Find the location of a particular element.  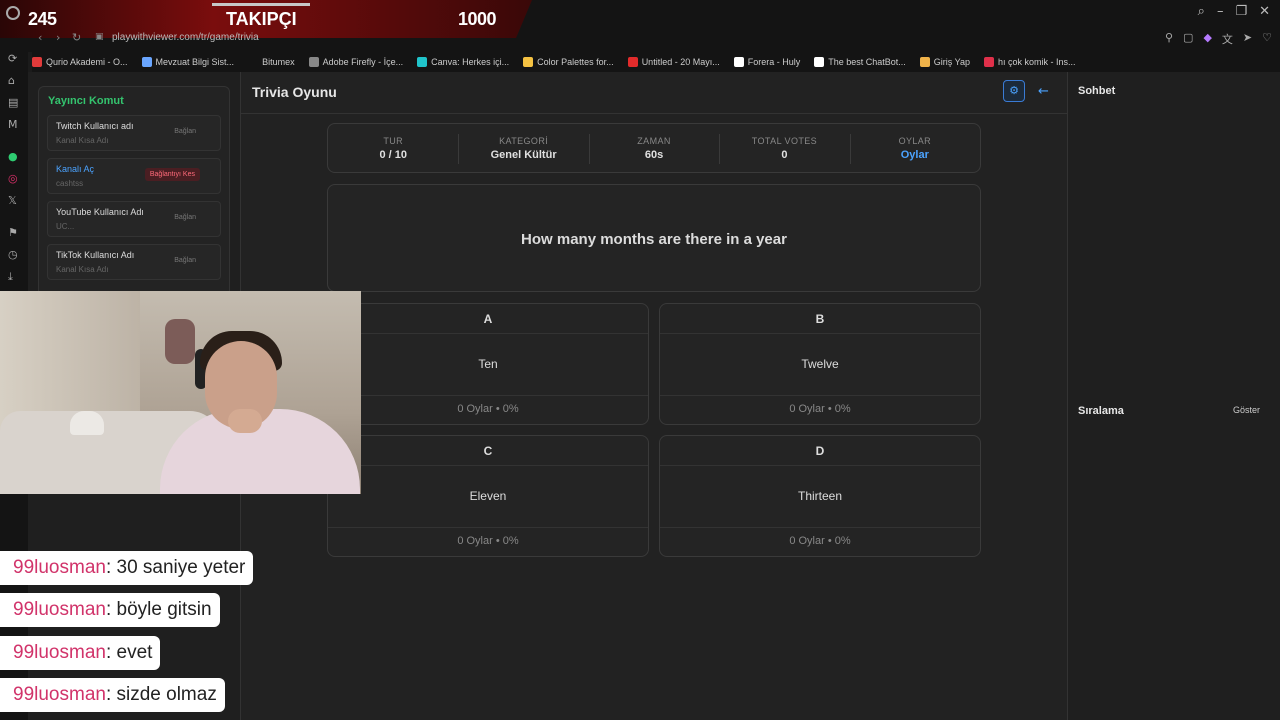

kick-account: Kanalı Aç cashtss Bağlantıyı Kes is located at coordinates (134, 176).